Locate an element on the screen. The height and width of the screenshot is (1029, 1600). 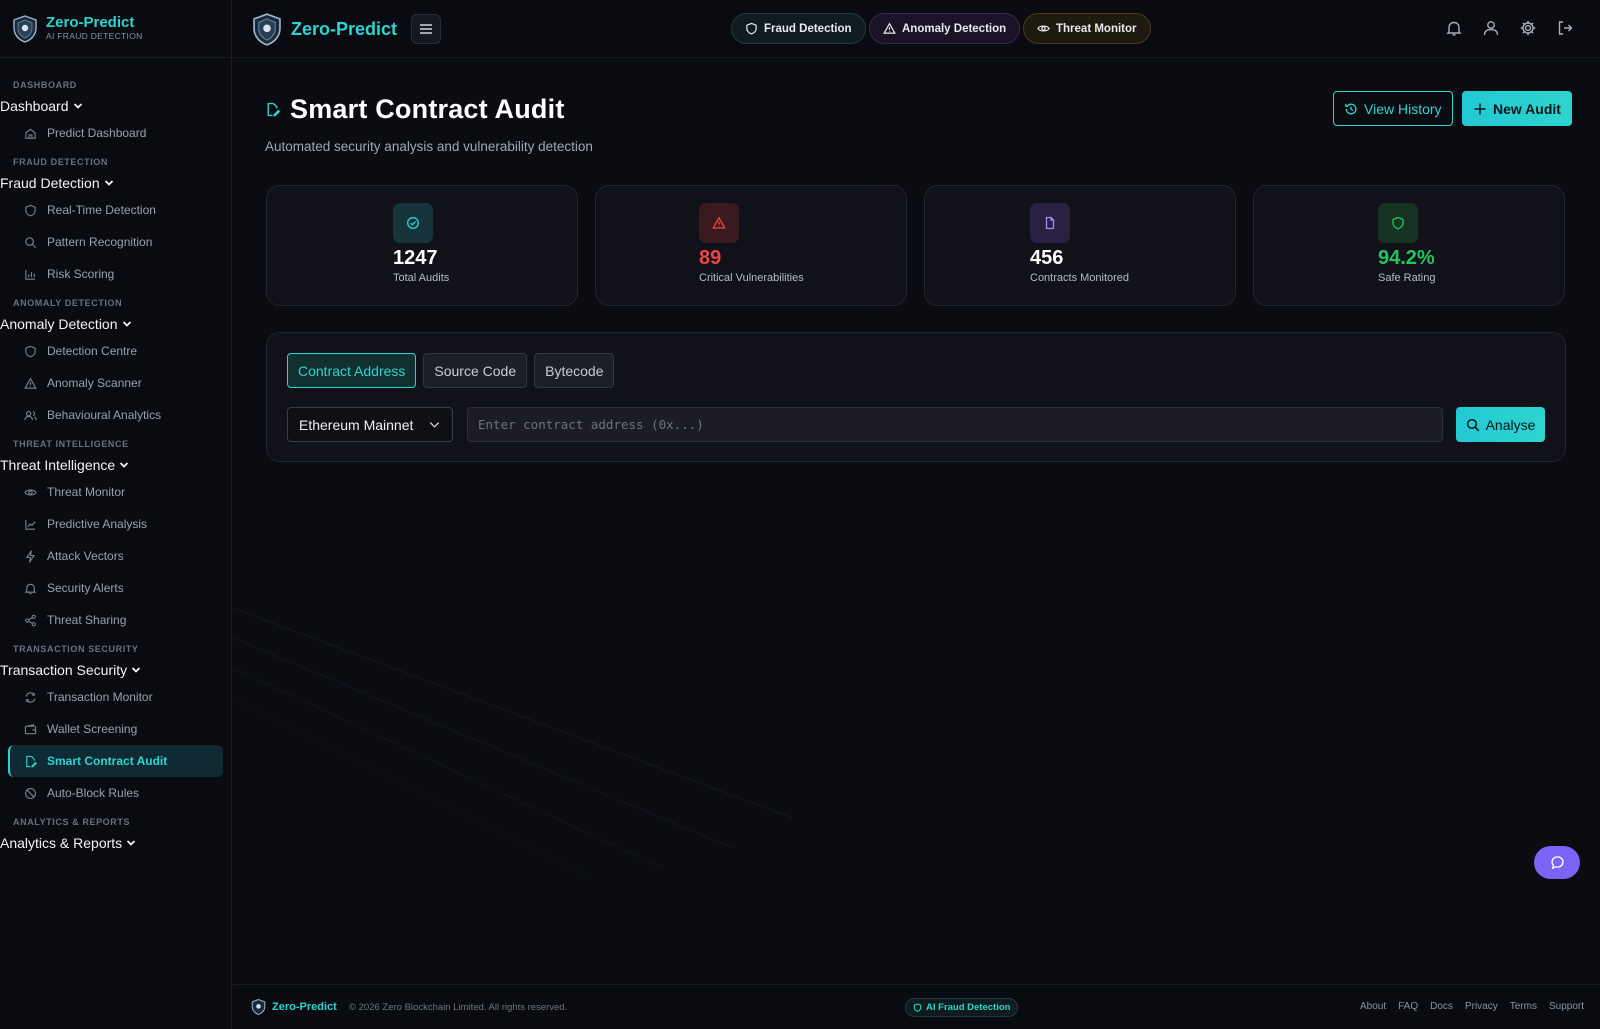
menu-toggle-button is located at coordinates (426, 29).